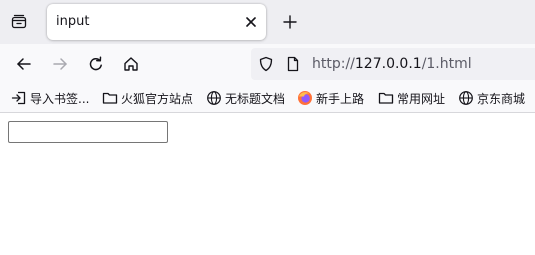  I want to click on page-info-button, so click(293, 64).